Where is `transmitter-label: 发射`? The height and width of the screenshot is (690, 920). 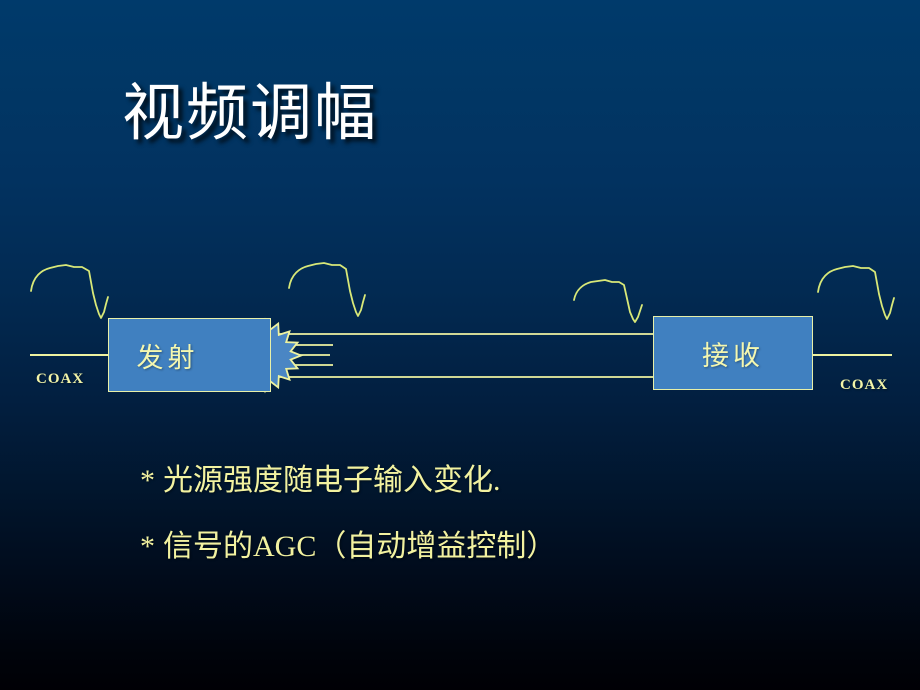 transmitter-label: 发射 is located at coordinates (167, 357).